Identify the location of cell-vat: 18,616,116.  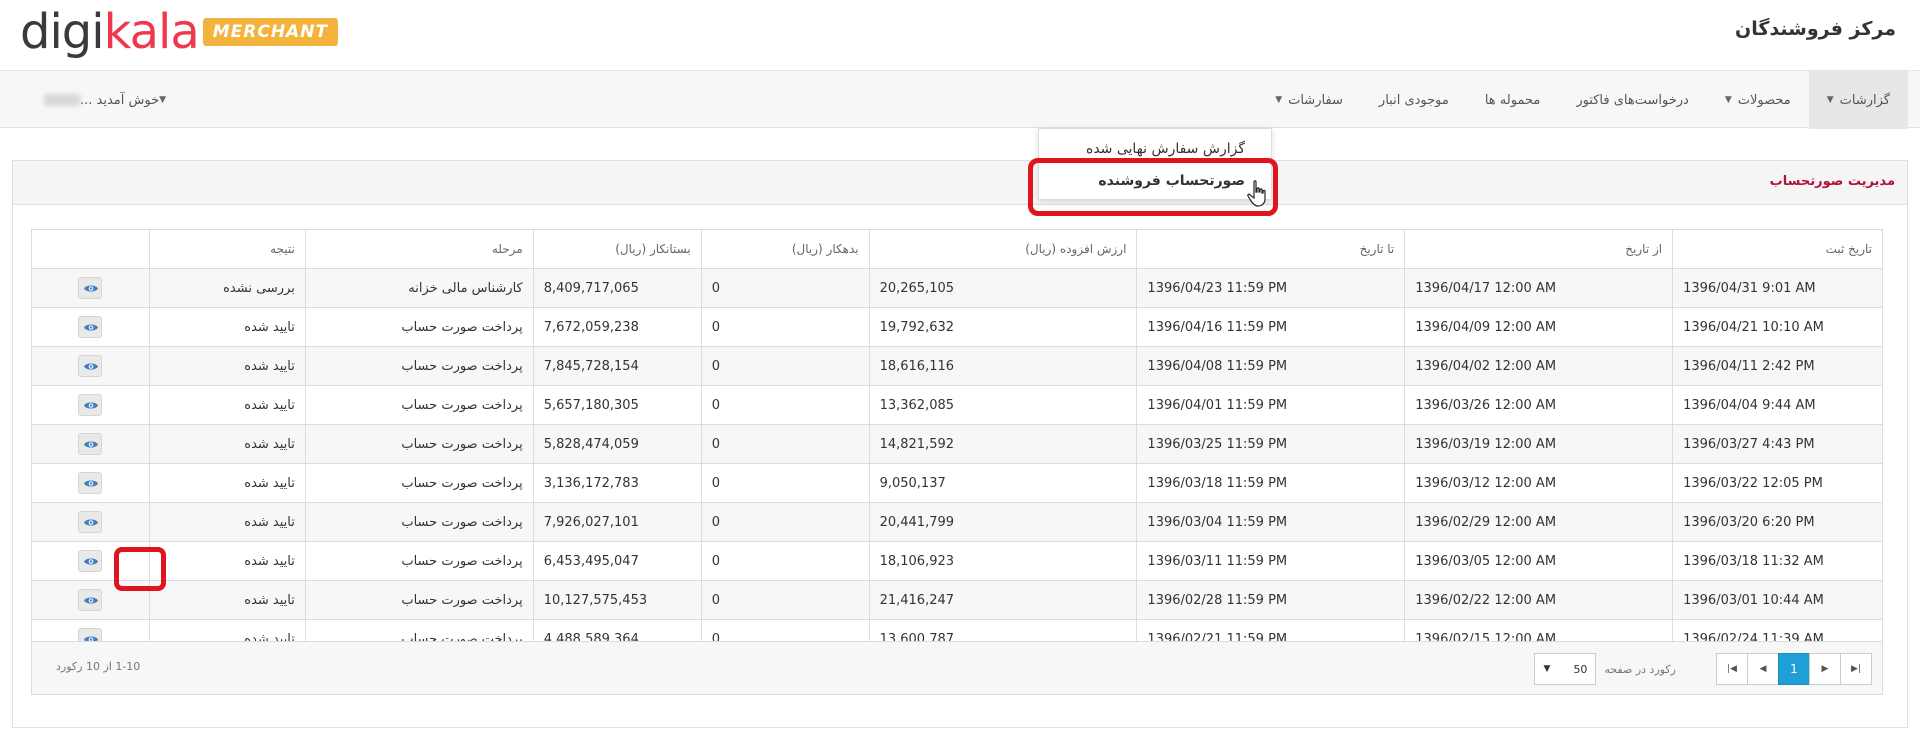
(1003, 366).